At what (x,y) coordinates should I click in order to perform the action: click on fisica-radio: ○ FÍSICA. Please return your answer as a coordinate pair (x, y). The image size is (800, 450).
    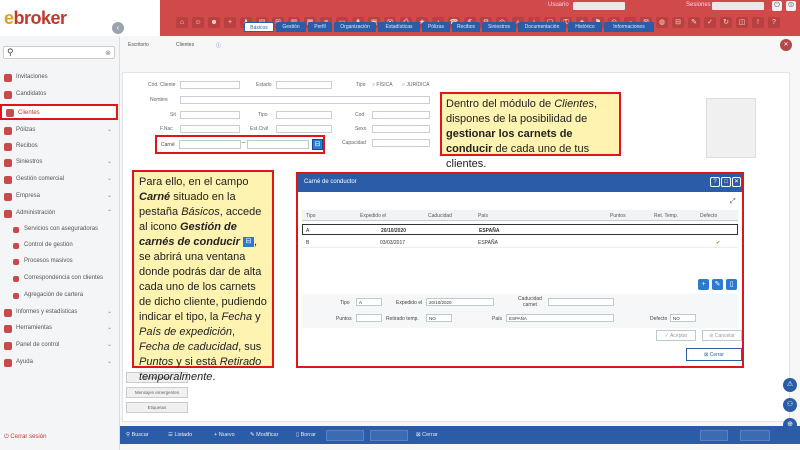
    Looking at the image, I should click on (382, 85).